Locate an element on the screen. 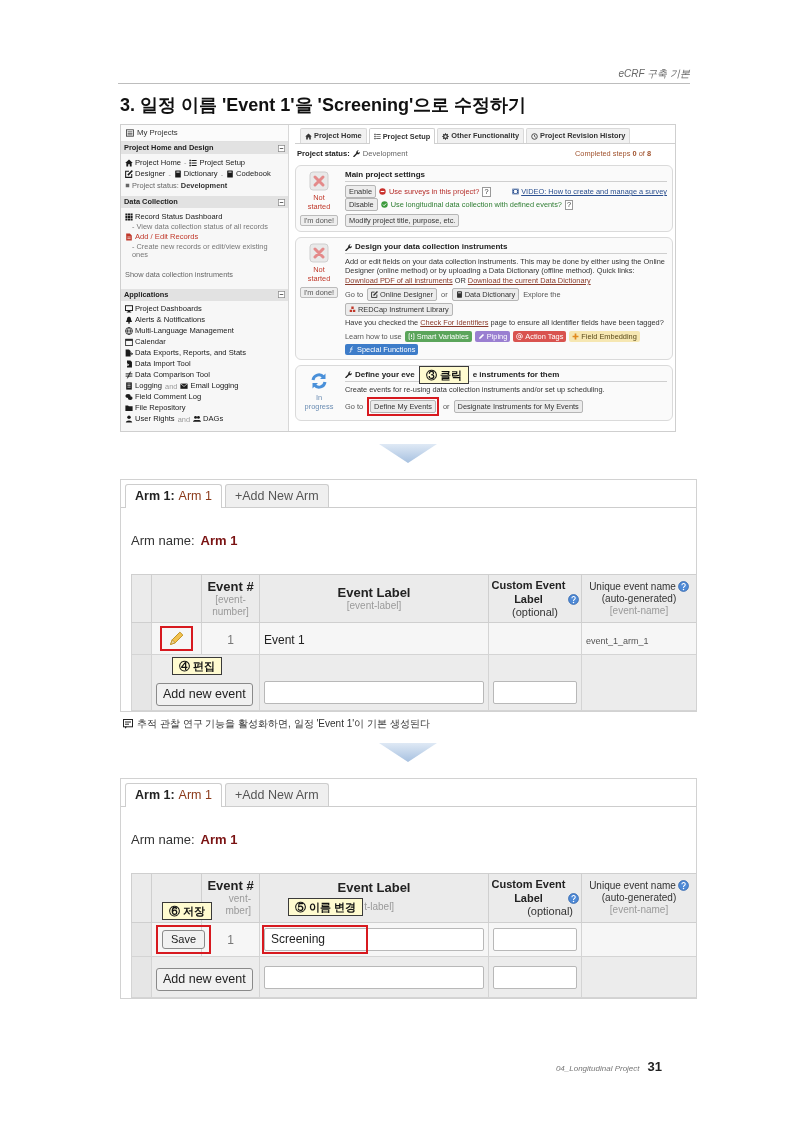  text-input: Screening is located at coordinates (374, 939).